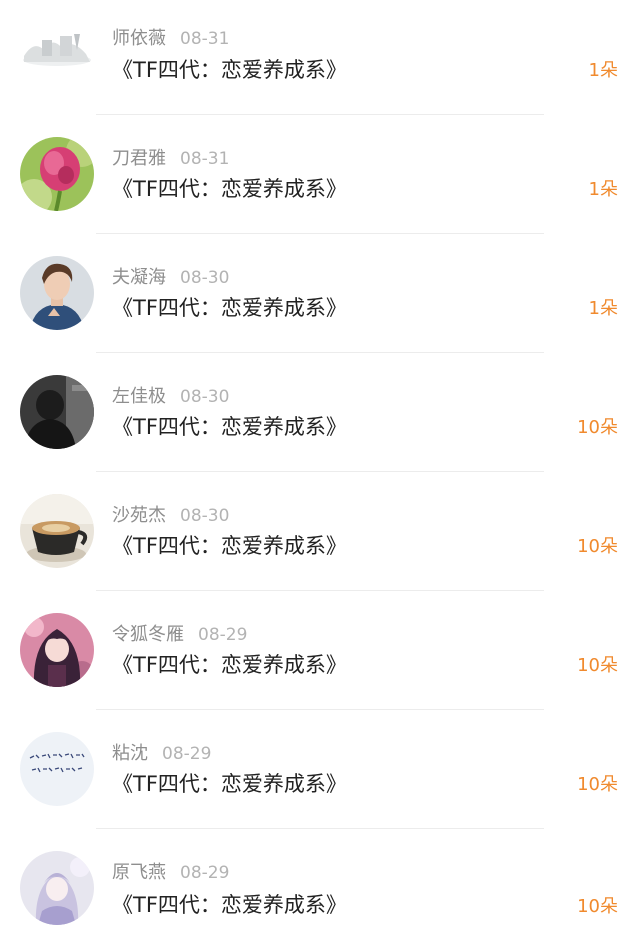 This screenshot has width=640, height=947. I want to click on list-item: 左佳极 08-30 《TF四代：恋爱养成系》 10朵, so click(320, 416).